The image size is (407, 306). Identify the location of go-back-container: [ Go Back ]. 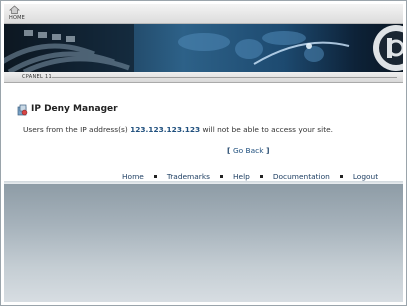
(248, 150).